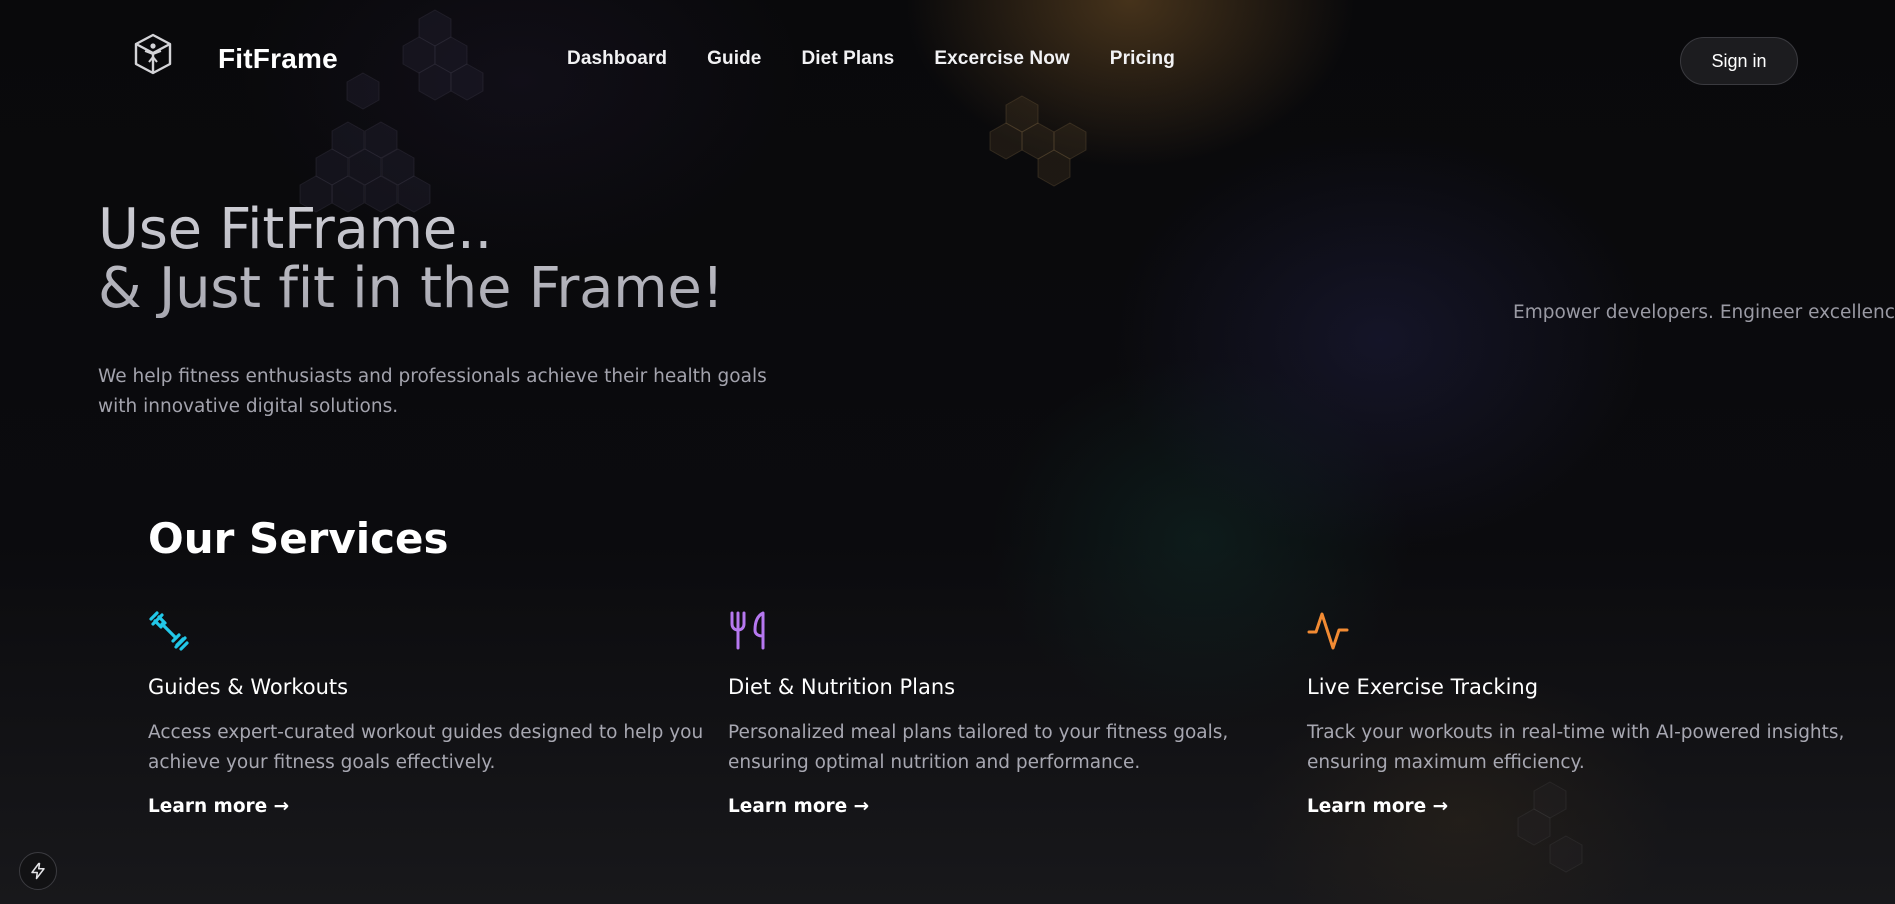 The height and width of the screenshot is (904, 1895). Describe the element at coordinates (798, 806) in the screenshot. I see `learn-more-link-diet: Learn more →` at that location.